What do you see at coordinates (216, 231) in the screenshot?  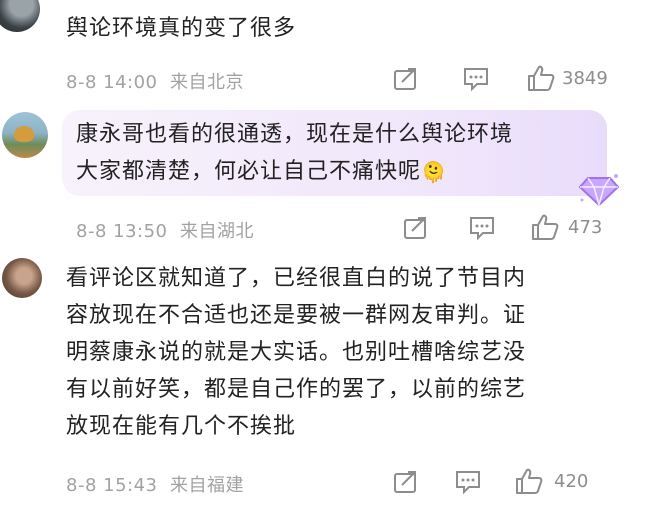 I see `comment-location: 来自湖北` at bounding box center [216, 231].